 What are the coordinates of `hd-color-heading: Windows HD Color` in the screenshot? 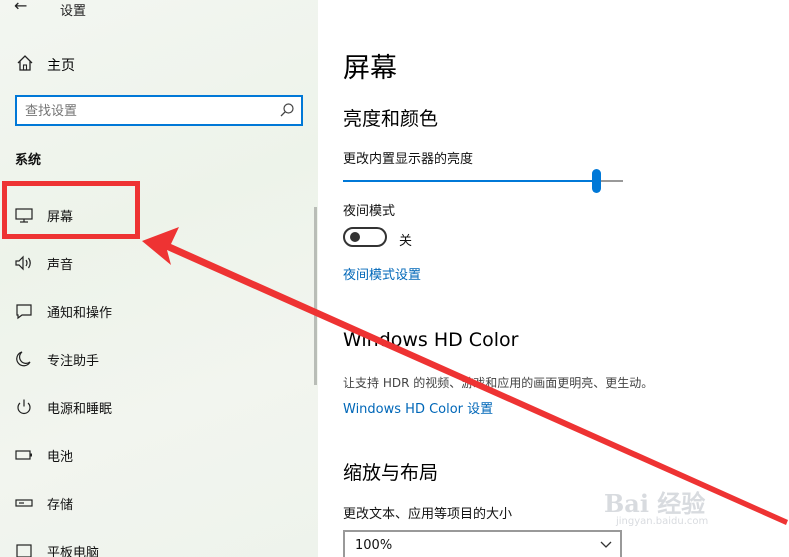 It's located at (431, 340).